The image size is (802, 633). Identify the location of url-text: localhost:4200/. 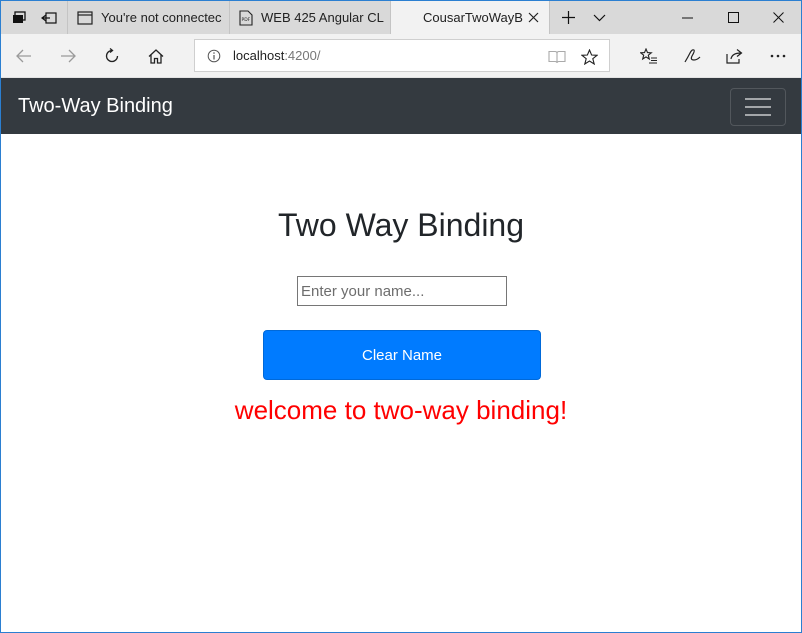
(276, 55).